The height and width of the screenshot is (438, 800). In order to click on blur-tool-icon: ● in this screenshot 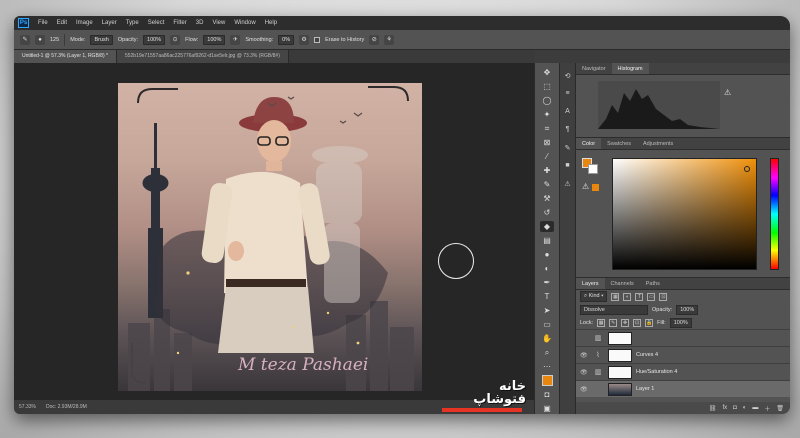, I will do `click(547, 254)`.